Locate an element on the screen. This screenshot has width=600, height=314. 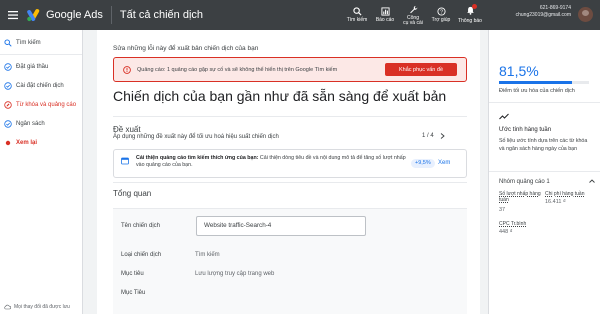
save-status-text: Mọi thay đổi đã được lưu is located at coordinates (42, 307).